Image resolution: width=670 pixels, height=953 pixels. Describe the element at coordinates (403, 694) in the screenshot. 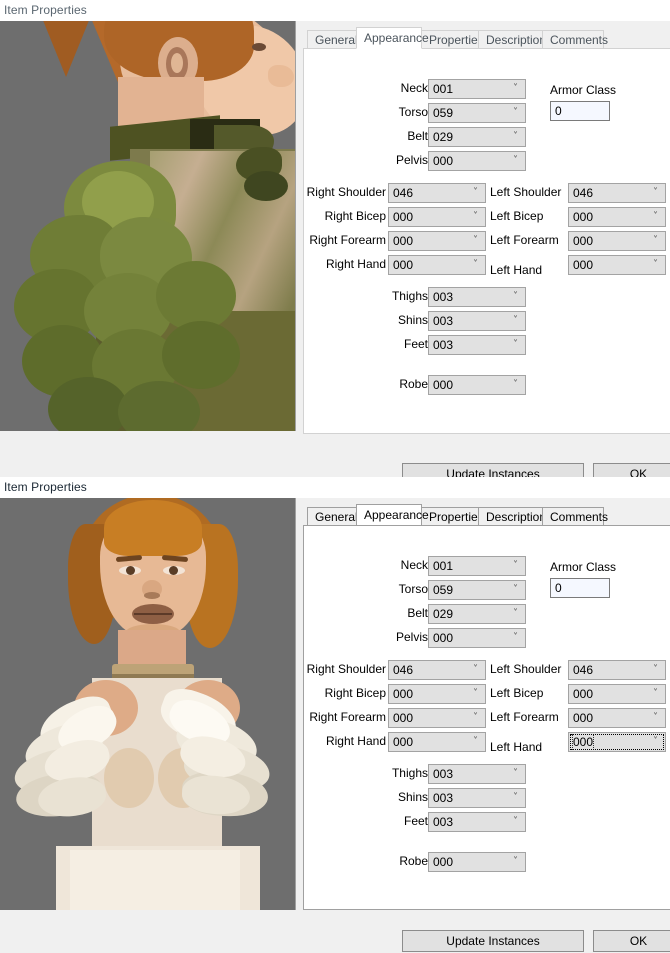

I see `combo-right-bicep-value: 000` at that location.